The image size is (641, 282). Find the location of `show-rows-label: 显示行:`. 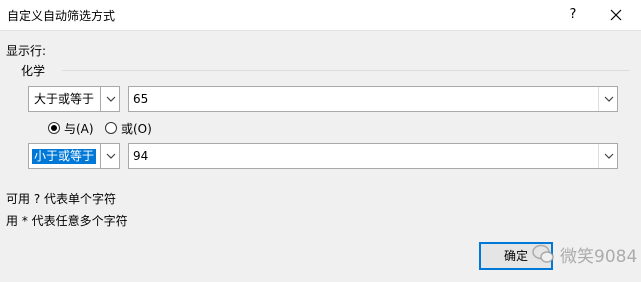

show-rows-label: 显示行: is located at coordinates (26, 51).